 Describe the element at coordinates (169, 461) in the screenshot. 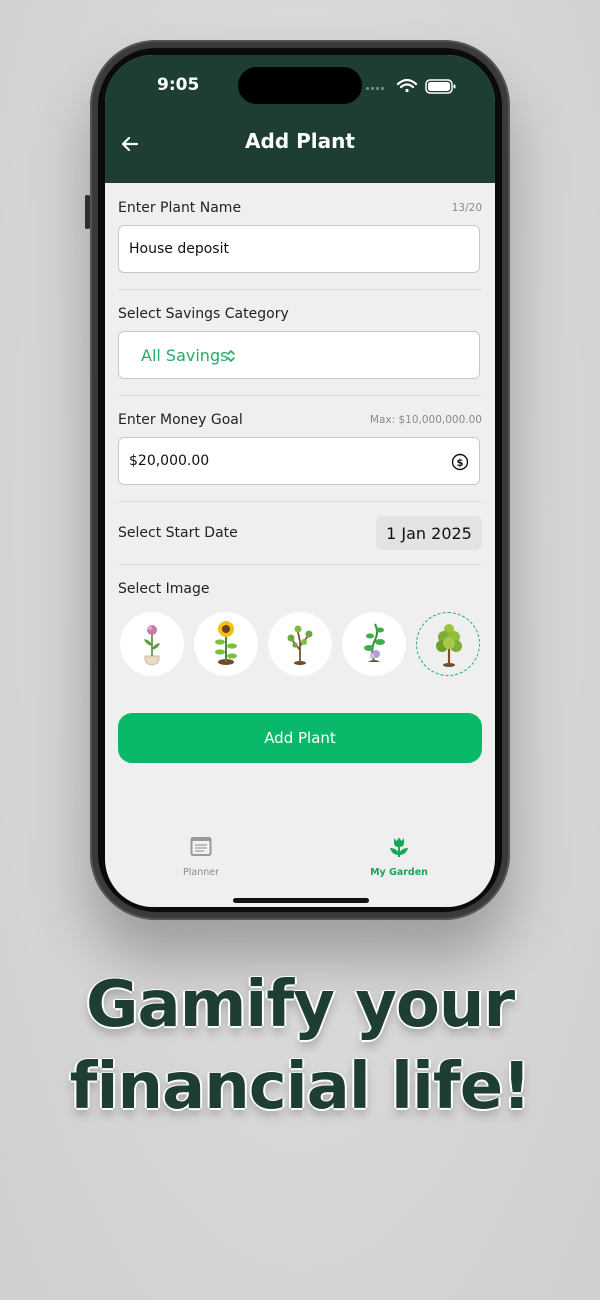

I see `money-goal-value: $20,000.00` at that location.